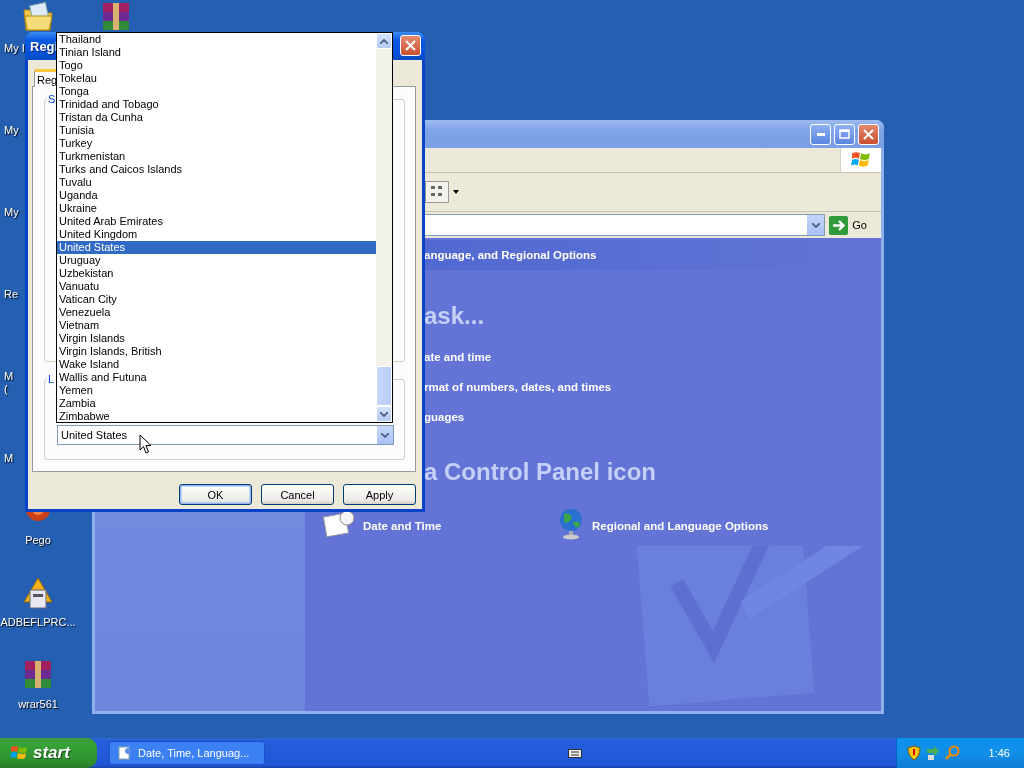 This screenshot has height=768, width=1024. Describe the element at coordinates (216, 312) in the screenshot. I see `list-item: Venezuela` at that location.